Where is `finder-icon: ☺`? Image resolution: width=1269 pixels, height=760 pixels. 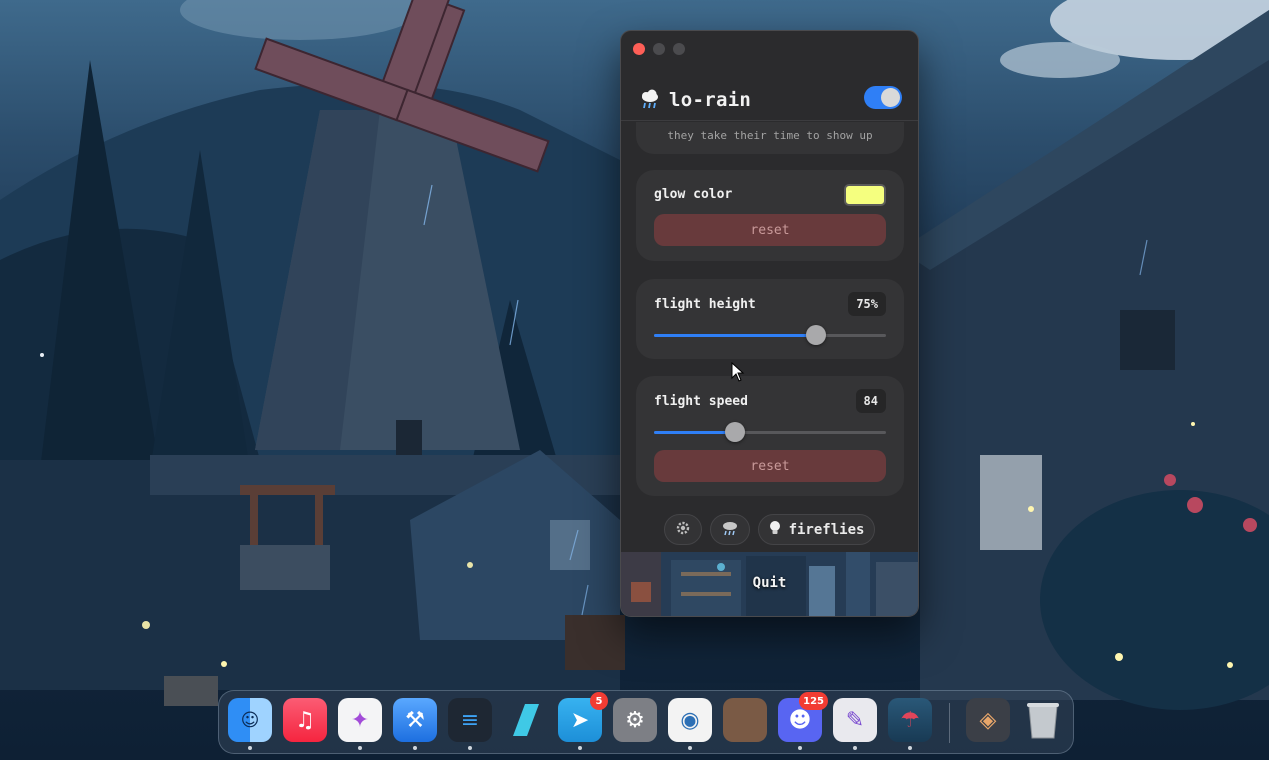
finder-icon: ☺ is located at coordinates (250, 724).